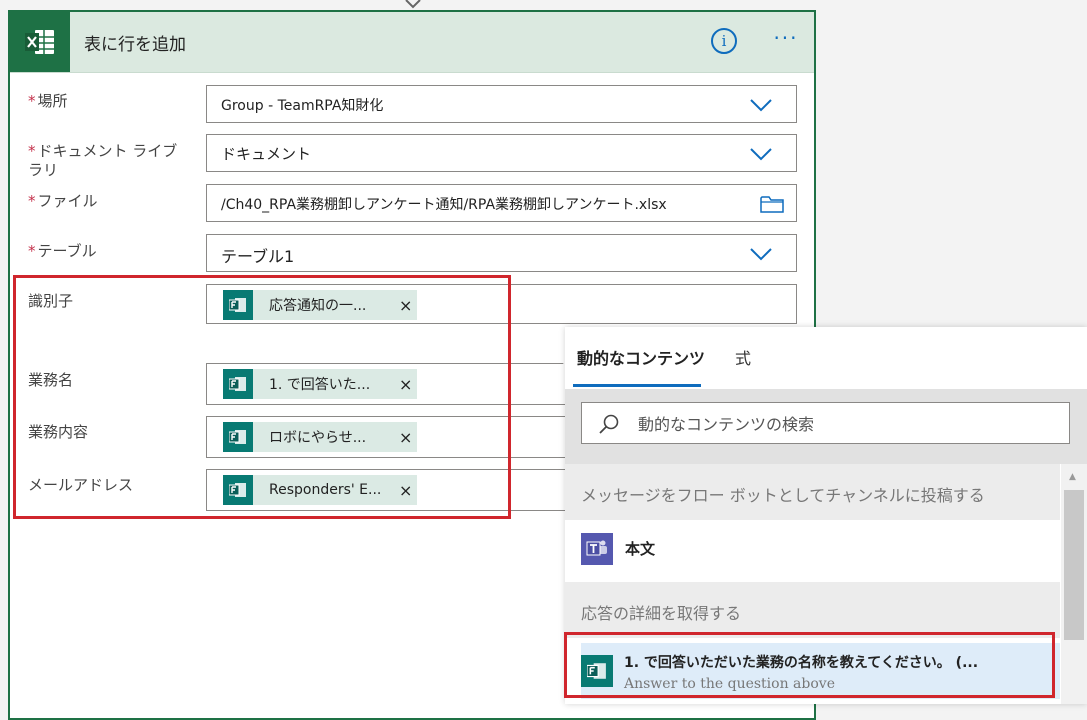  I want to click on file-picker: /Ch40_RPA業務棚卸しアンケート通知/RPA業務棚卸しアンケート.xlsx, so click(501, 203).